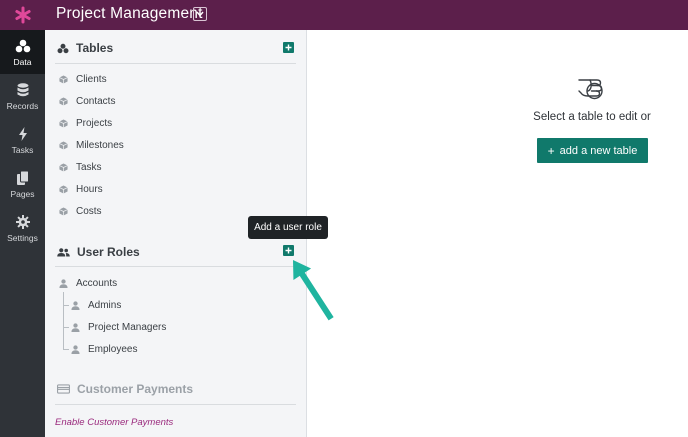 This screenshot has height=437, width=688. What do you see at coordinates (127, 327) in the screenshot?
I see `role-item-label: Project Managers` at bounding box center [127, 327].